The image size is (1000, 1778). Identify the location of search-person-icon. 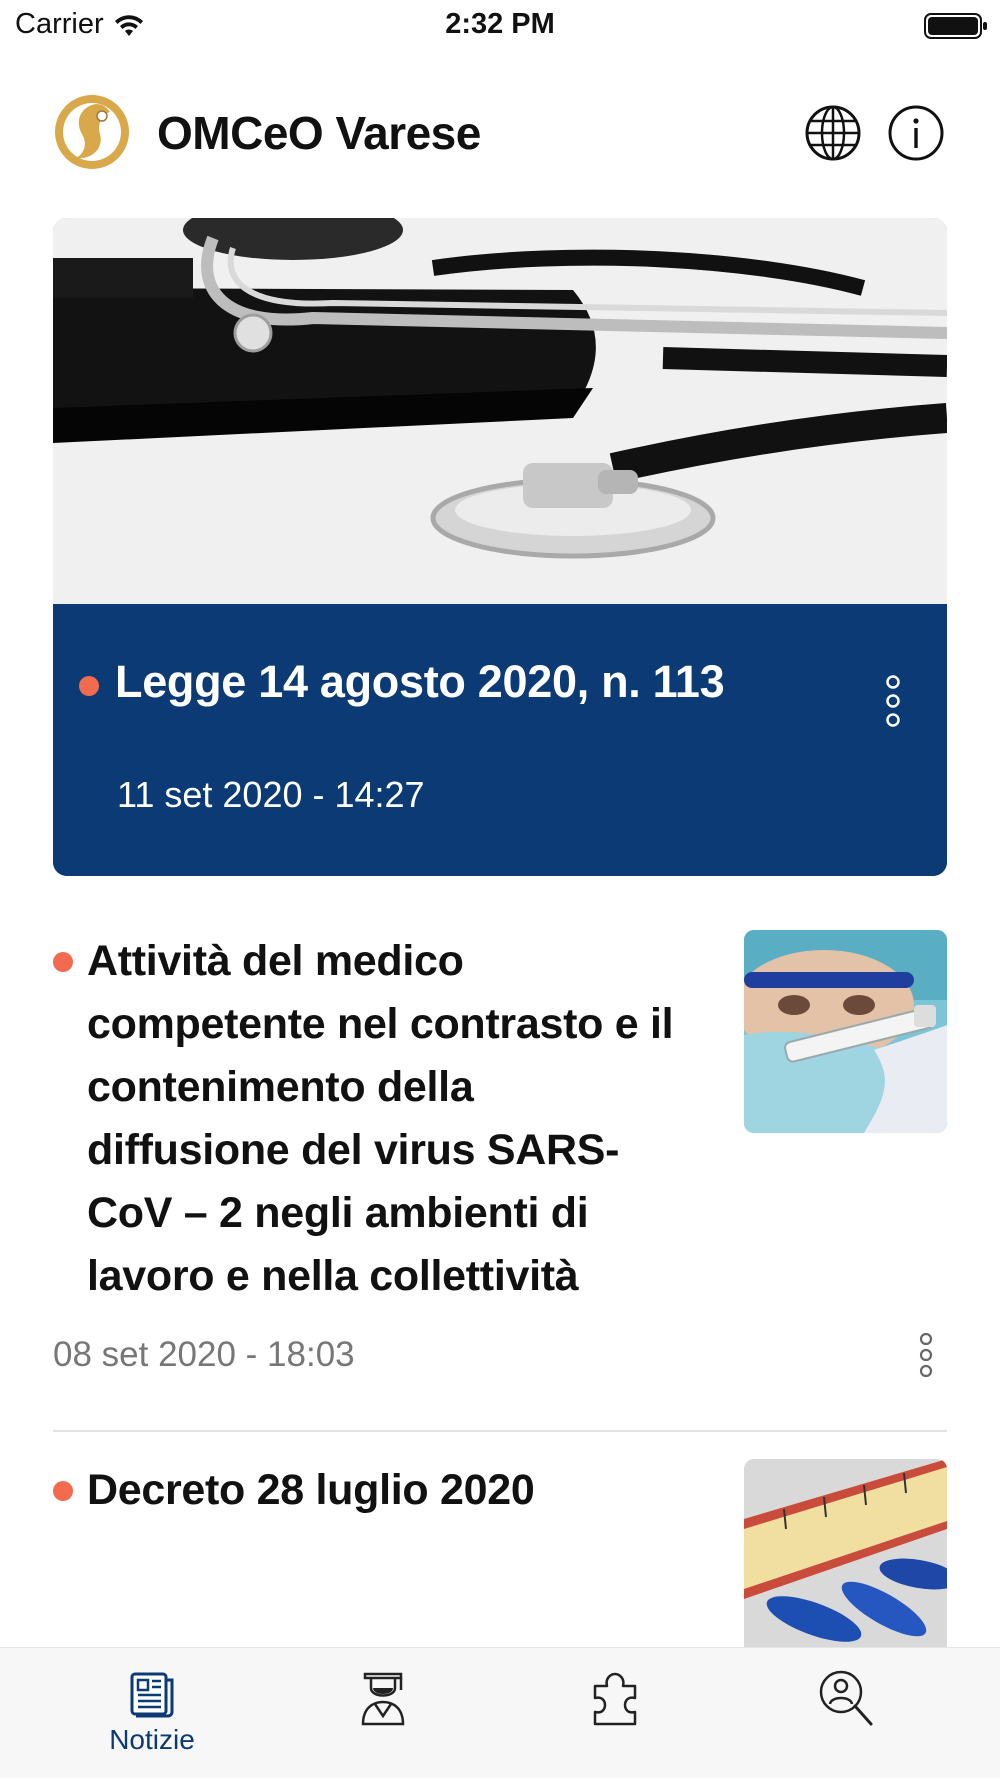
(846, 1698).